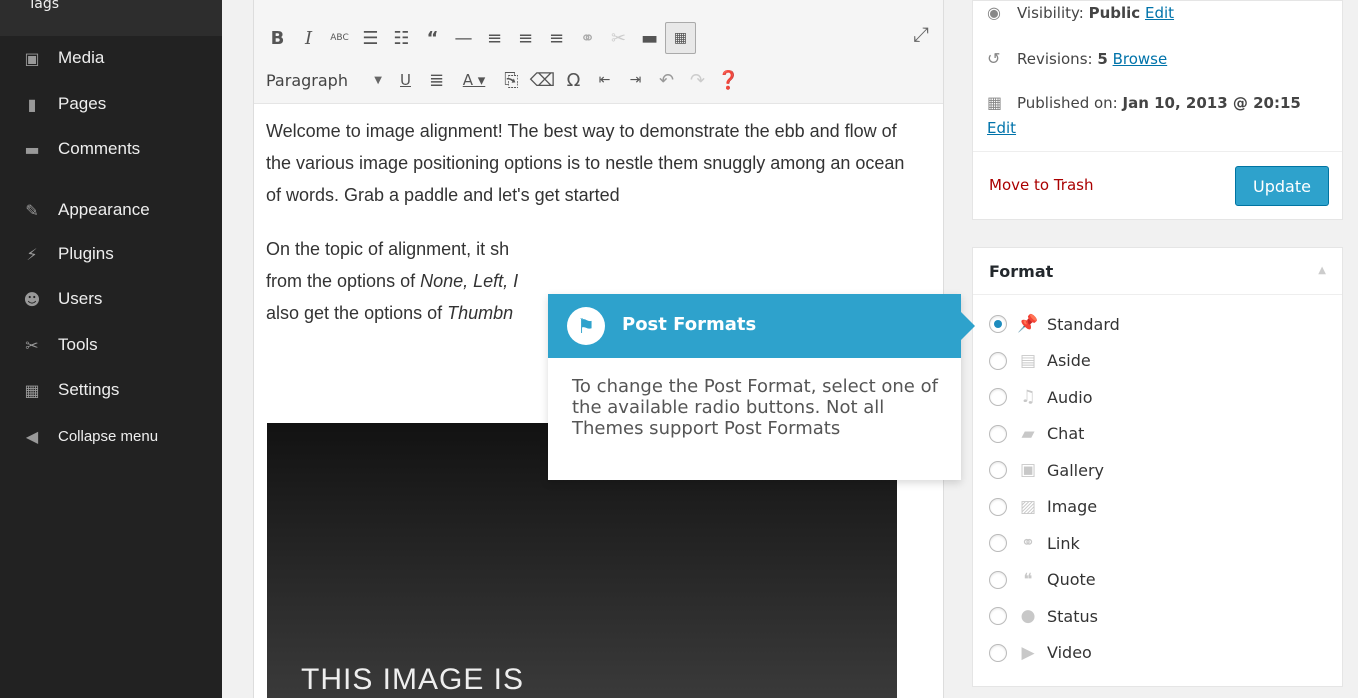 The height and width of the screenshot is (698, 1358). Describe the element at coordinates (1159, 13) in the screenshot. I see `visibility-edit-link: Edit` at that location.